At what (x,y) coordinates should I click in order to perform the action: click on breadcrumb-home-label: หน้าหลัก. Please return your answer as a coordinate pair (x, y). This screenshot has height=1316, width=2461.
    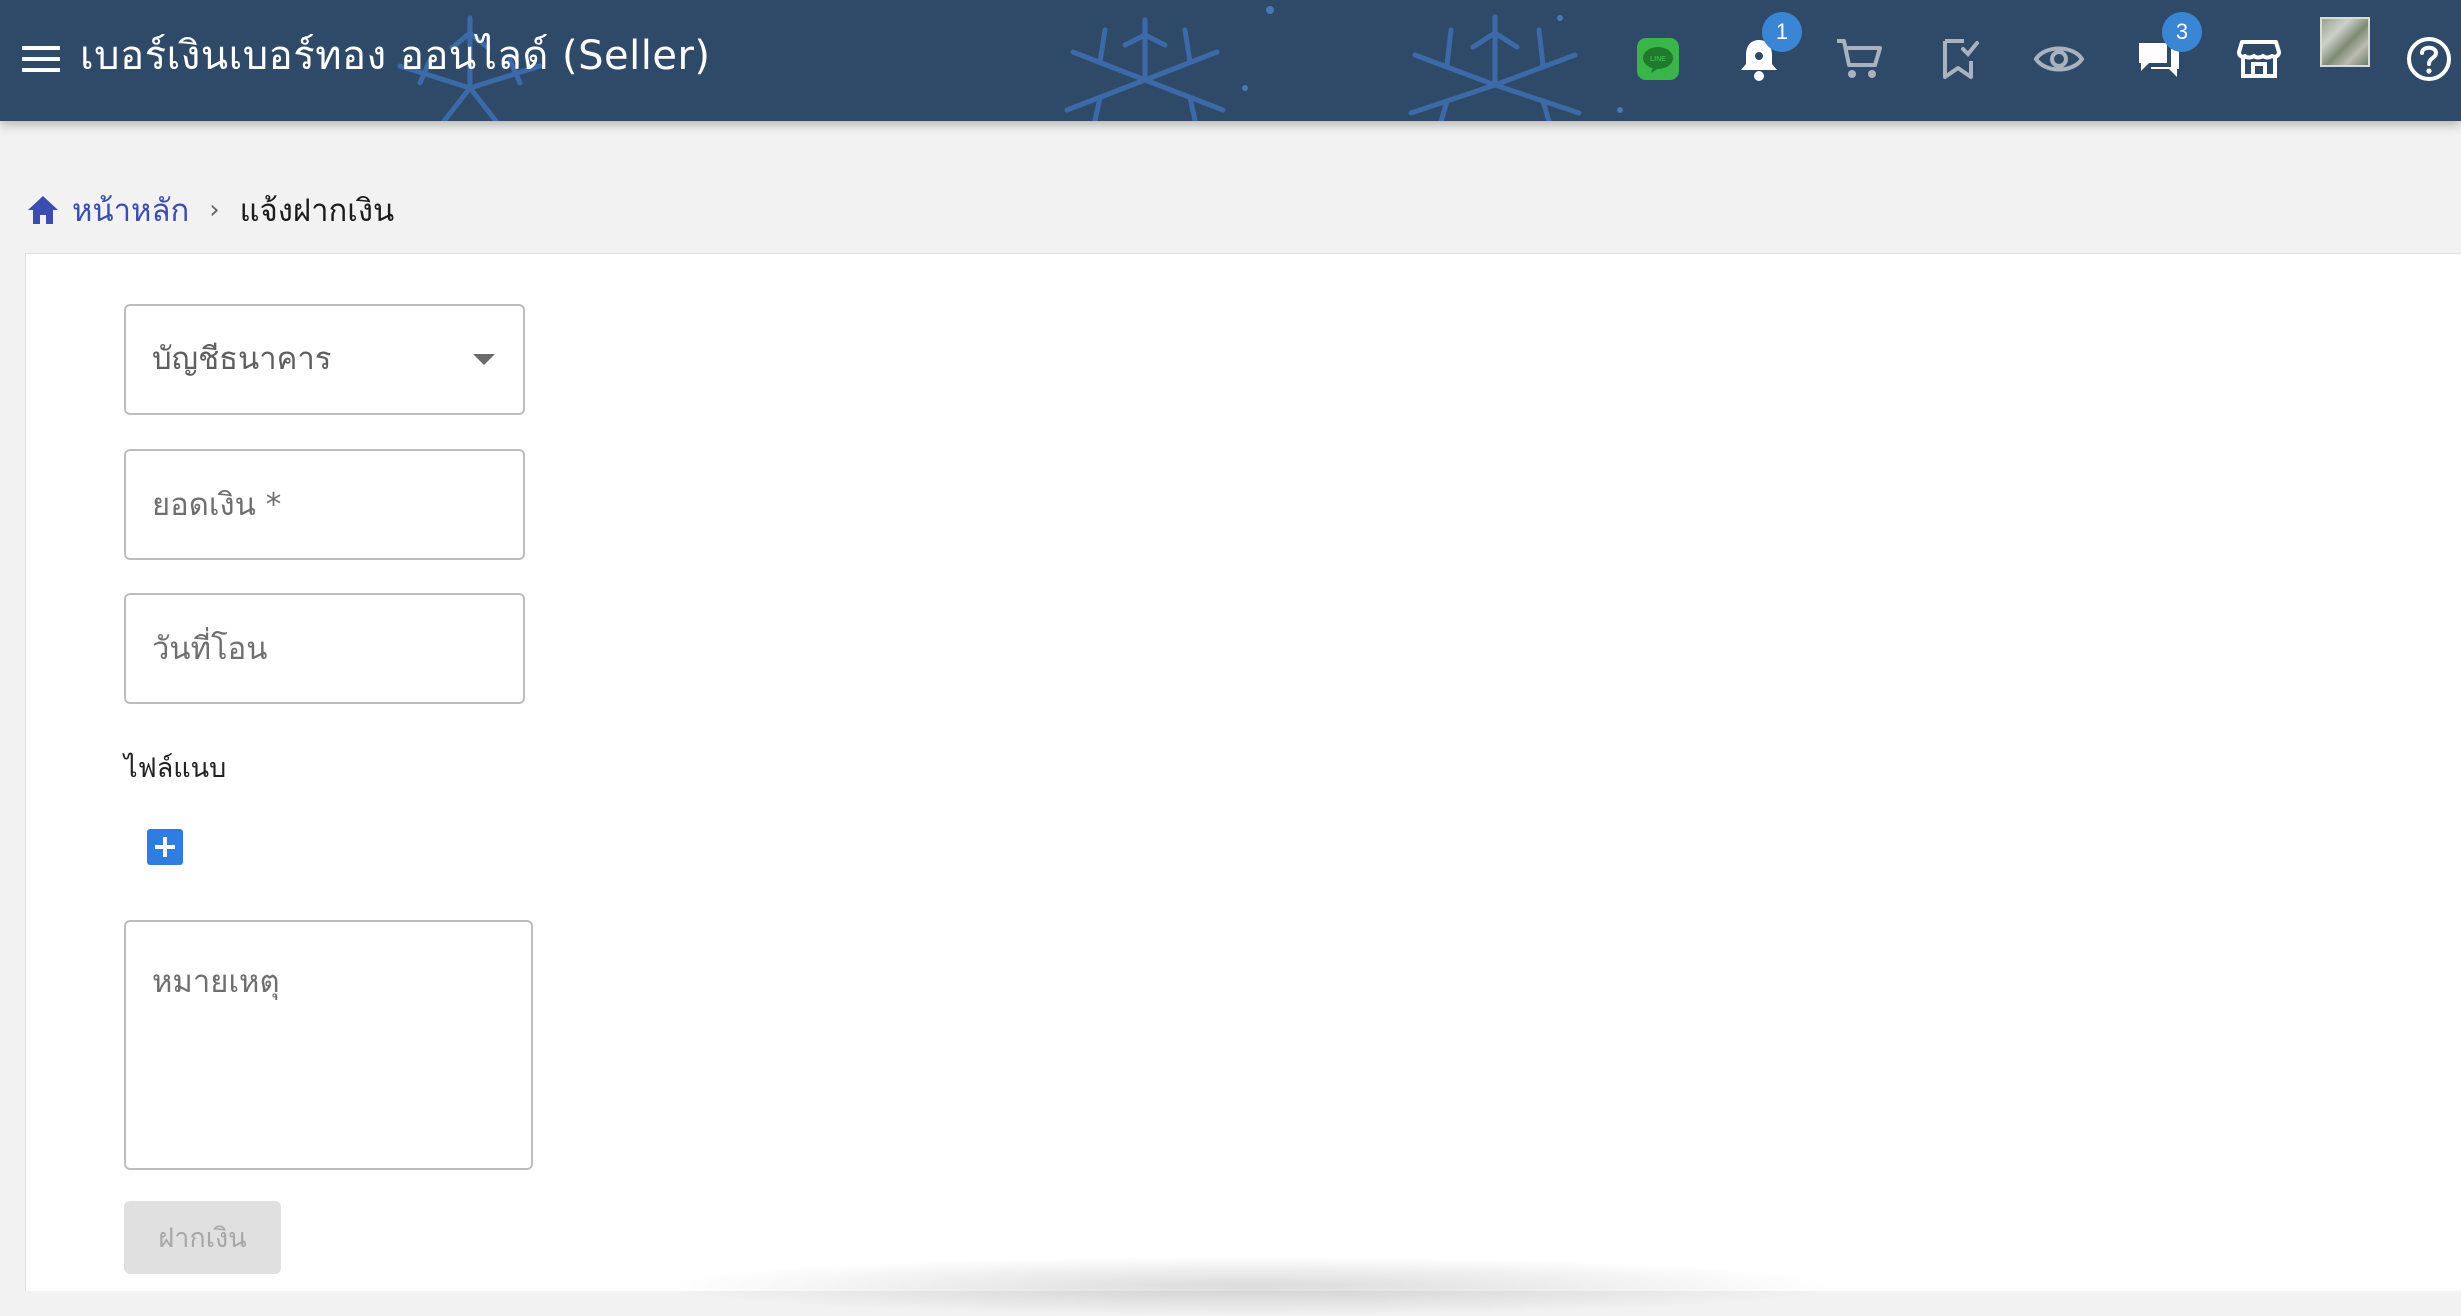
    Looking at the image, I should click on (130, 210).